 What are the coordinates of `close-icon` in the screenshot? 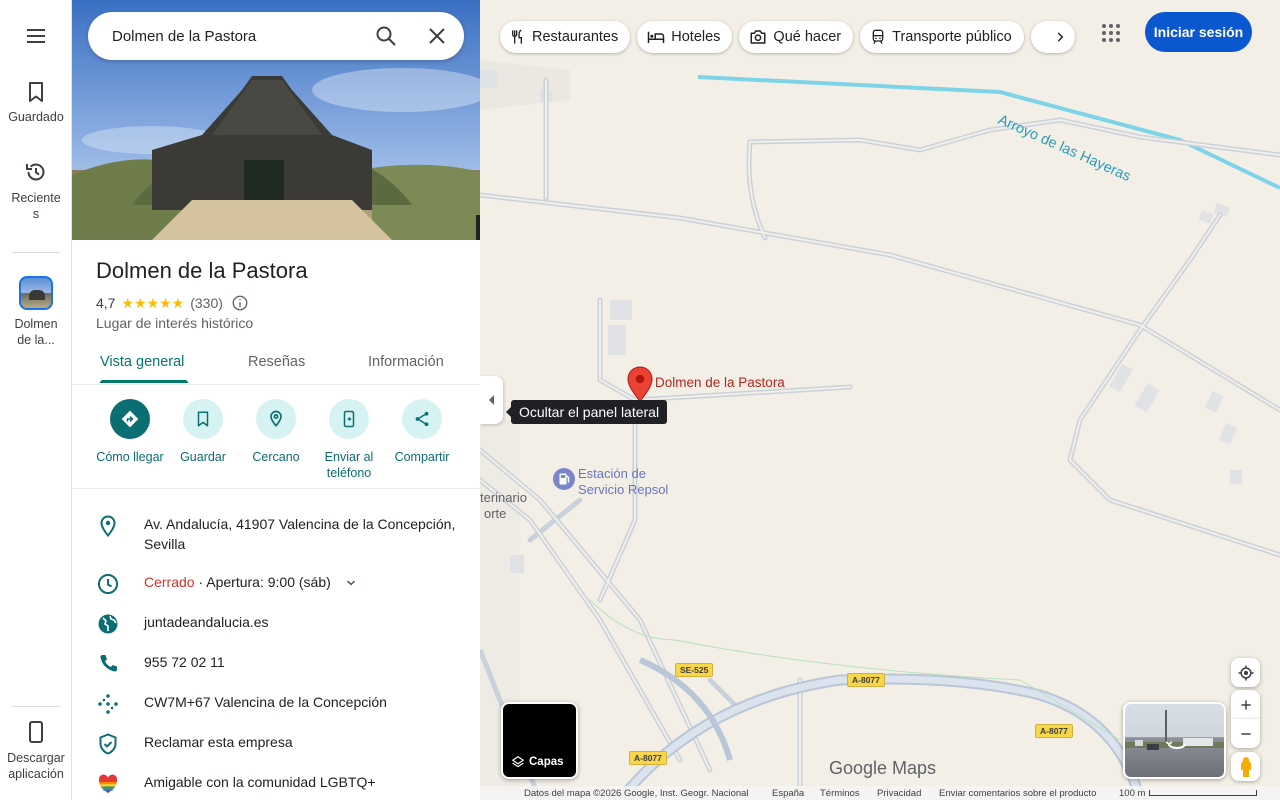 It's located at (437, 36).